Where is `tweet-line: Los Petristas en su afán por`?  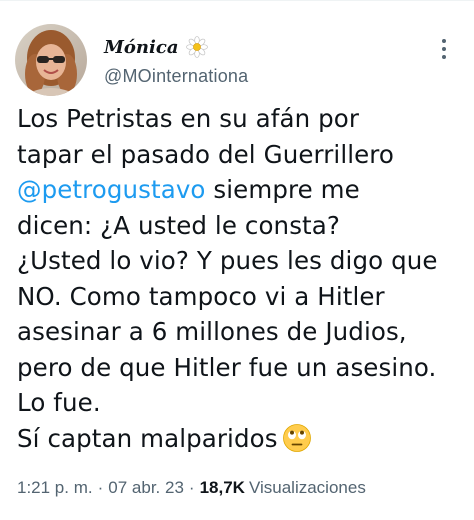 tweet-line: Los Petristas en su afán por is located at coordinates (188, 118).